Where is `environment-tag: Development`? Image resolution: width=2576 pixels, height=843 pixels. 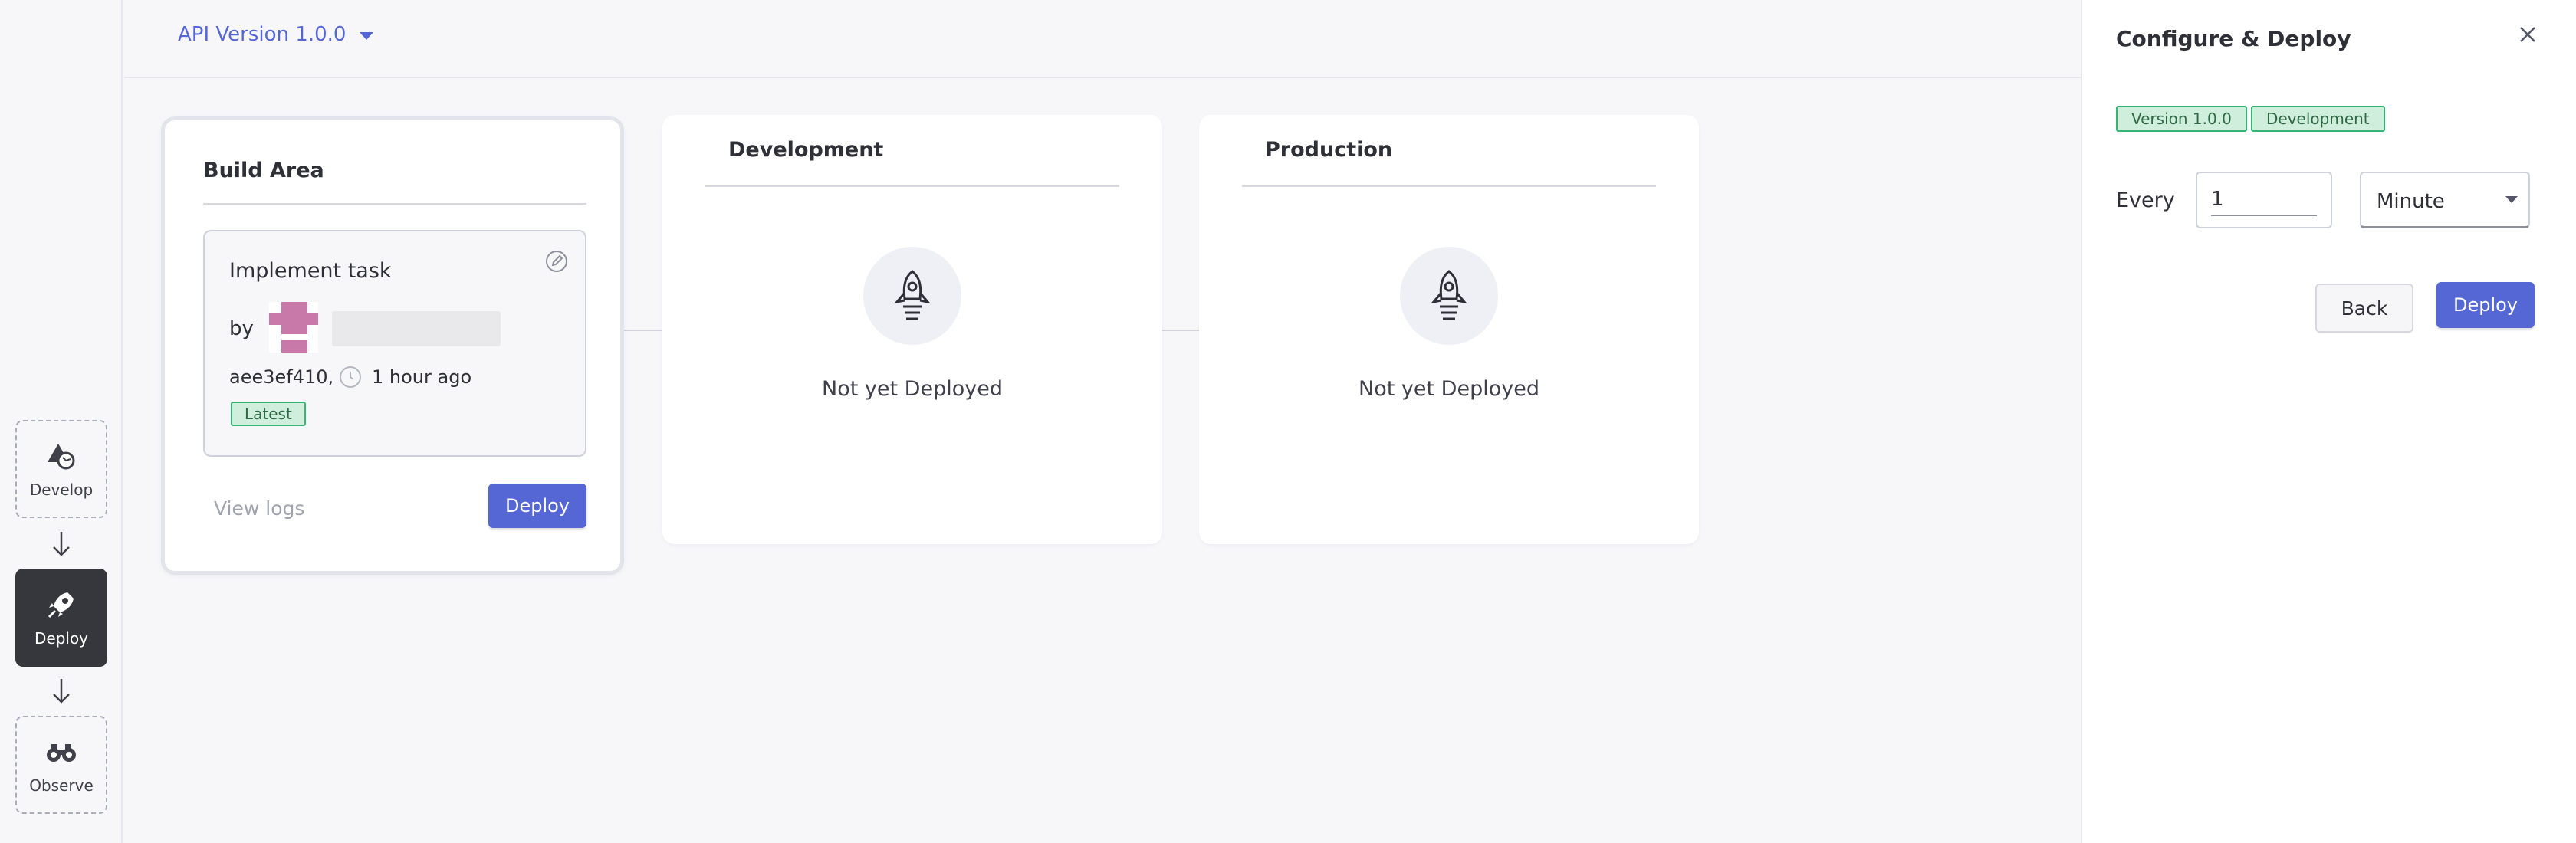 environment-tag: Development is located at coordinates (2318, 119).